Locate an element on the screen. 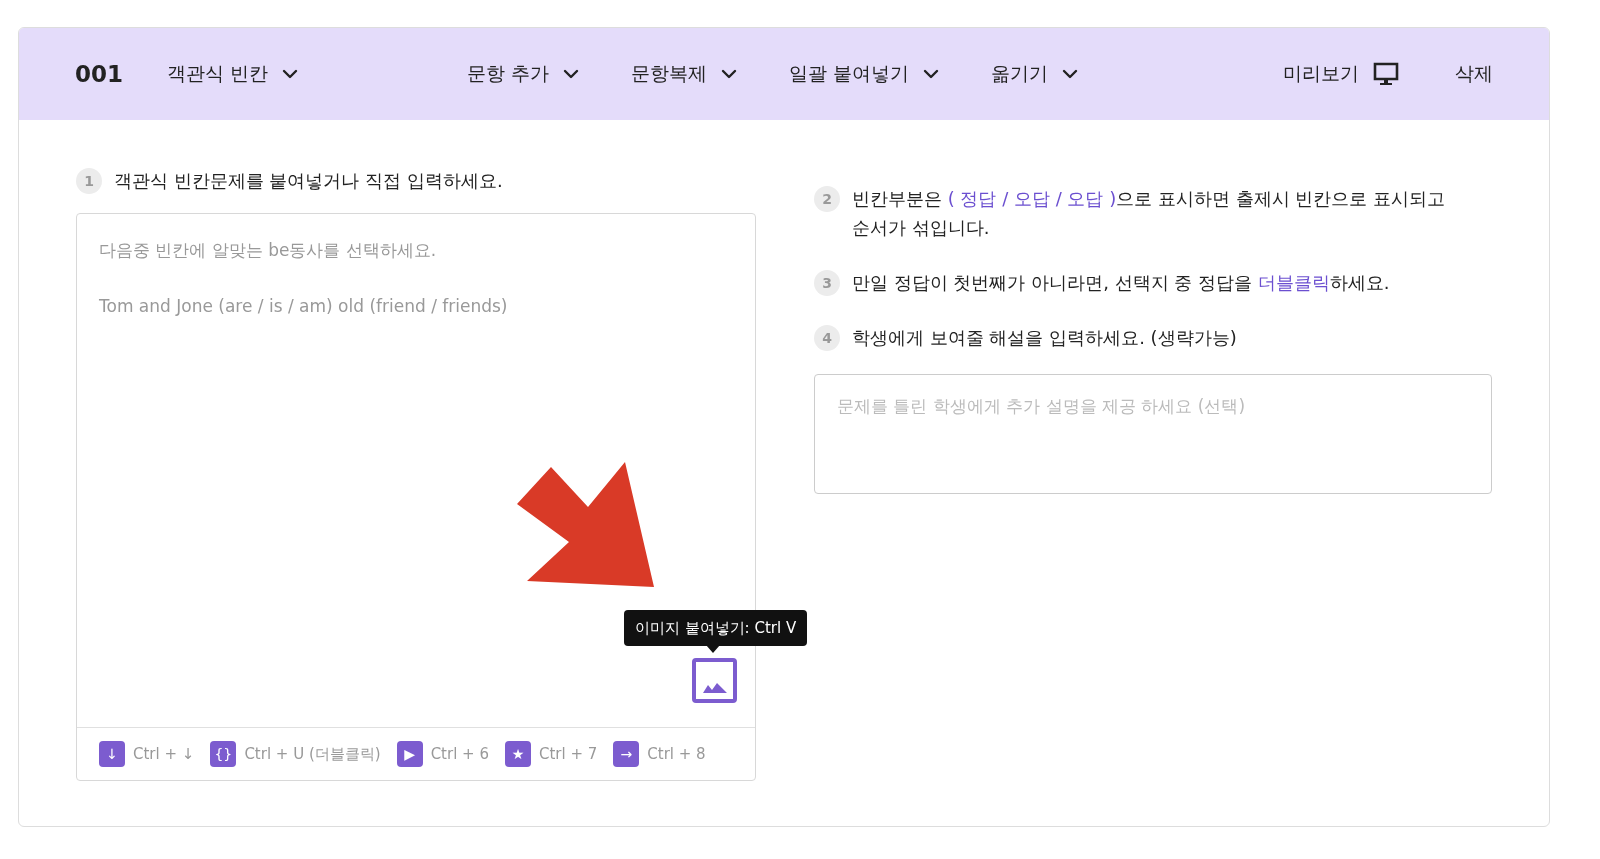  menu-dropdown: 옮기기 is located at coordinates (1035, 74).